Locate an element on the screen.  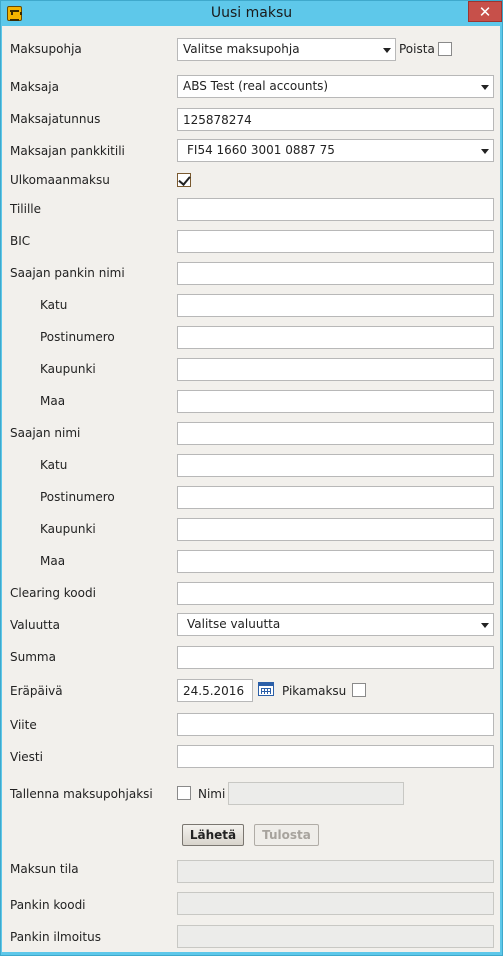
bank-name-label: Saajan pankin nimi is located at coordinates (67, 273).